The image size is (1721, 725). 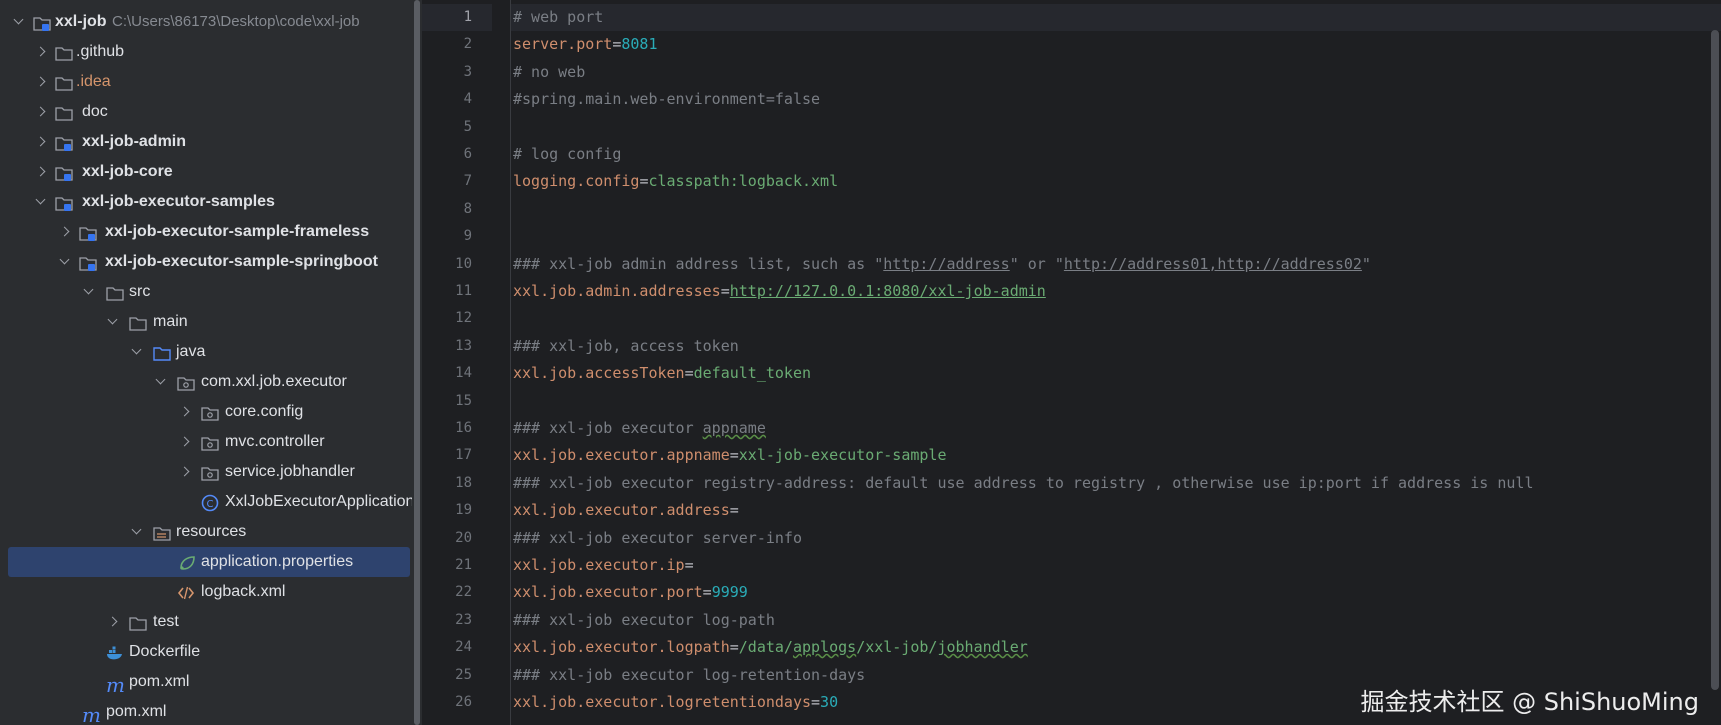 I want to click on tree-item-java: java, so click(x=206, y=352).